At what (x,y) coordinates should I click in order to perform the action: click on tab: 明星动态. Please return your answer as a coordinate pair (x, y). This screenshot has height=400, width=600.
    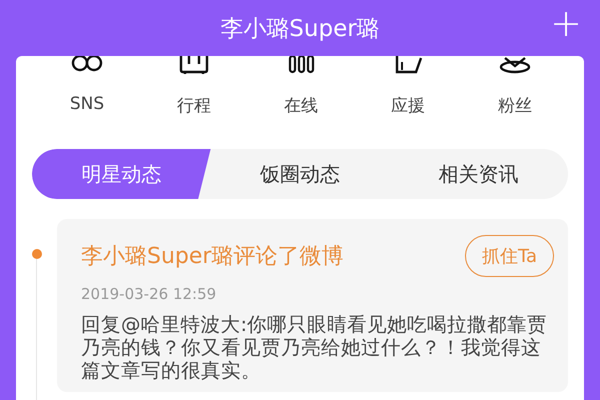
    Looking at the image, I should click on (121, 174).